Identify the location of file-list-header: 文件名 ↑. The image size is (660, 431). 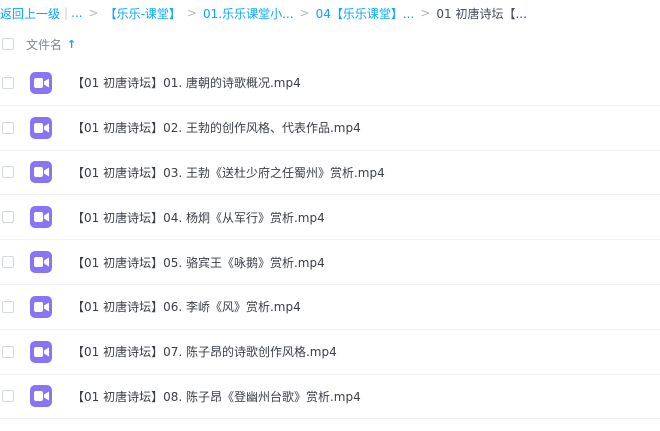
(330, 44).